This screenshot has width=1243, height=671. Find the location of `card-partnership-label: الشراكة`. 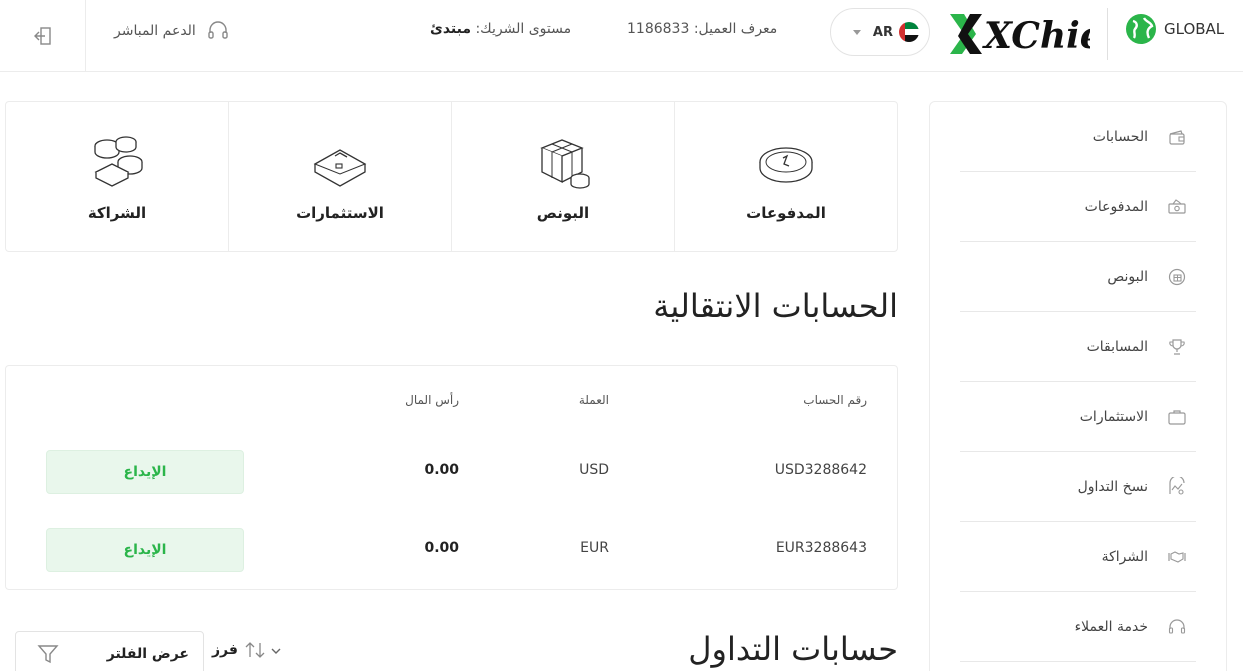

card-partnership-label: الشراكة is located at coordinates (117, 213).